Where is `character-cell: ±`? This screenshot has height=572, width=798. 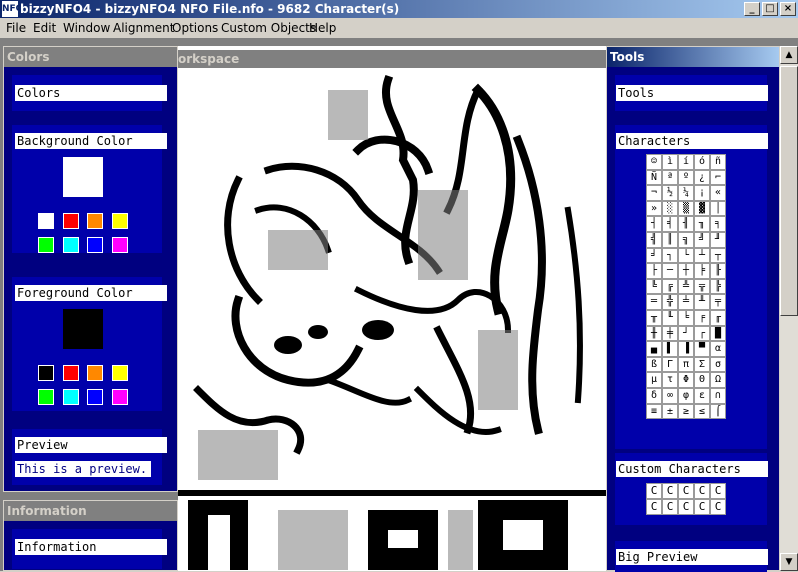 character-cell: ± is located at coordinates (670, 411).